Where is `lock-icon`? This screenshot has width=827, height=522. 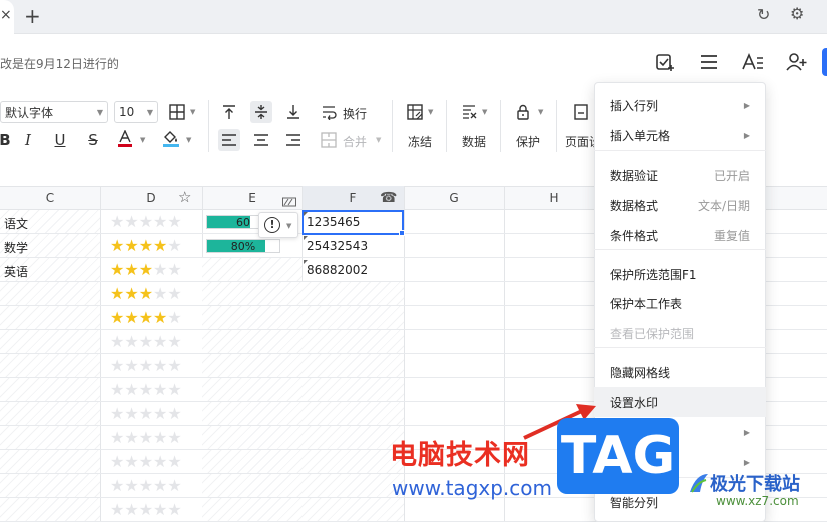 lock-icon is located at coordinates (523, 112).